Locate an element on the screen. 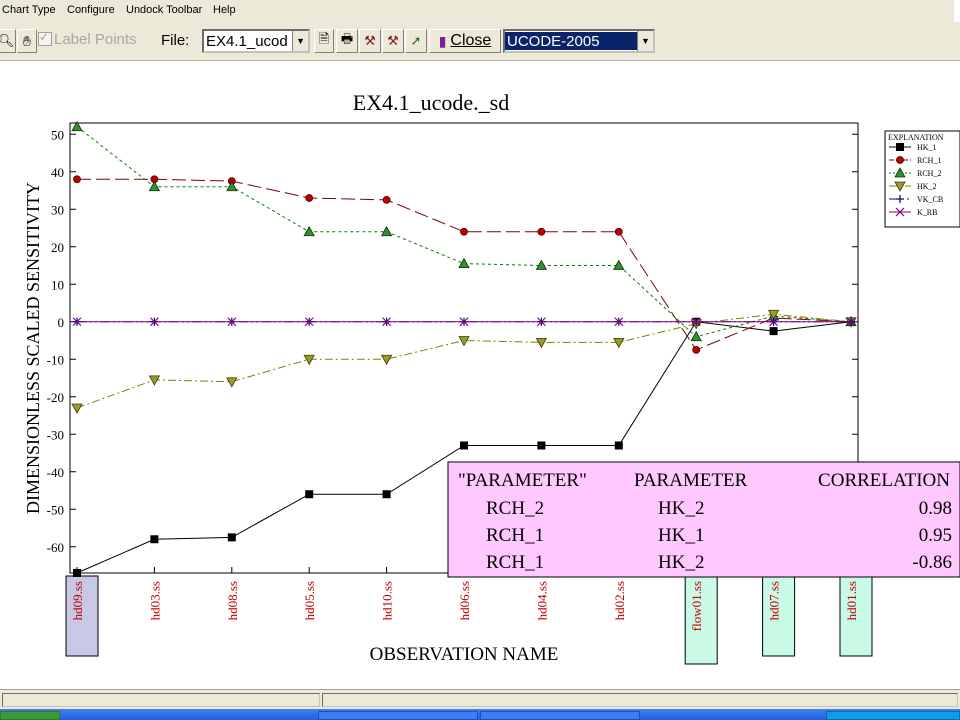 Image resolution: width=960 pixels, height=720 pixels. status-bar is located at coordinates (480, 699).